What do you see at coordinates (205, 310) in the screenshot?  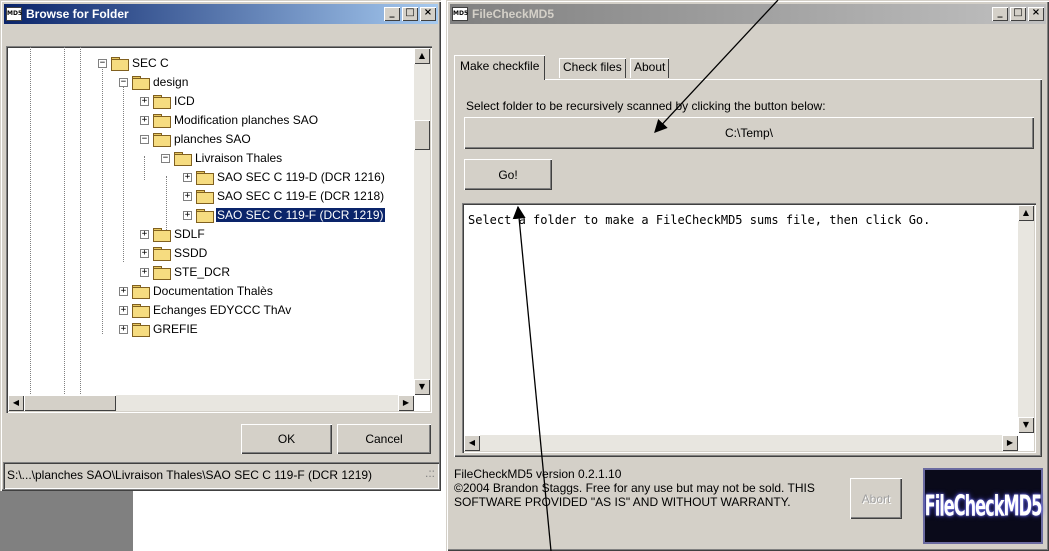 I see `tree-item: + Echanges EDYCCC ThAv` at bounding box center [205, 310].